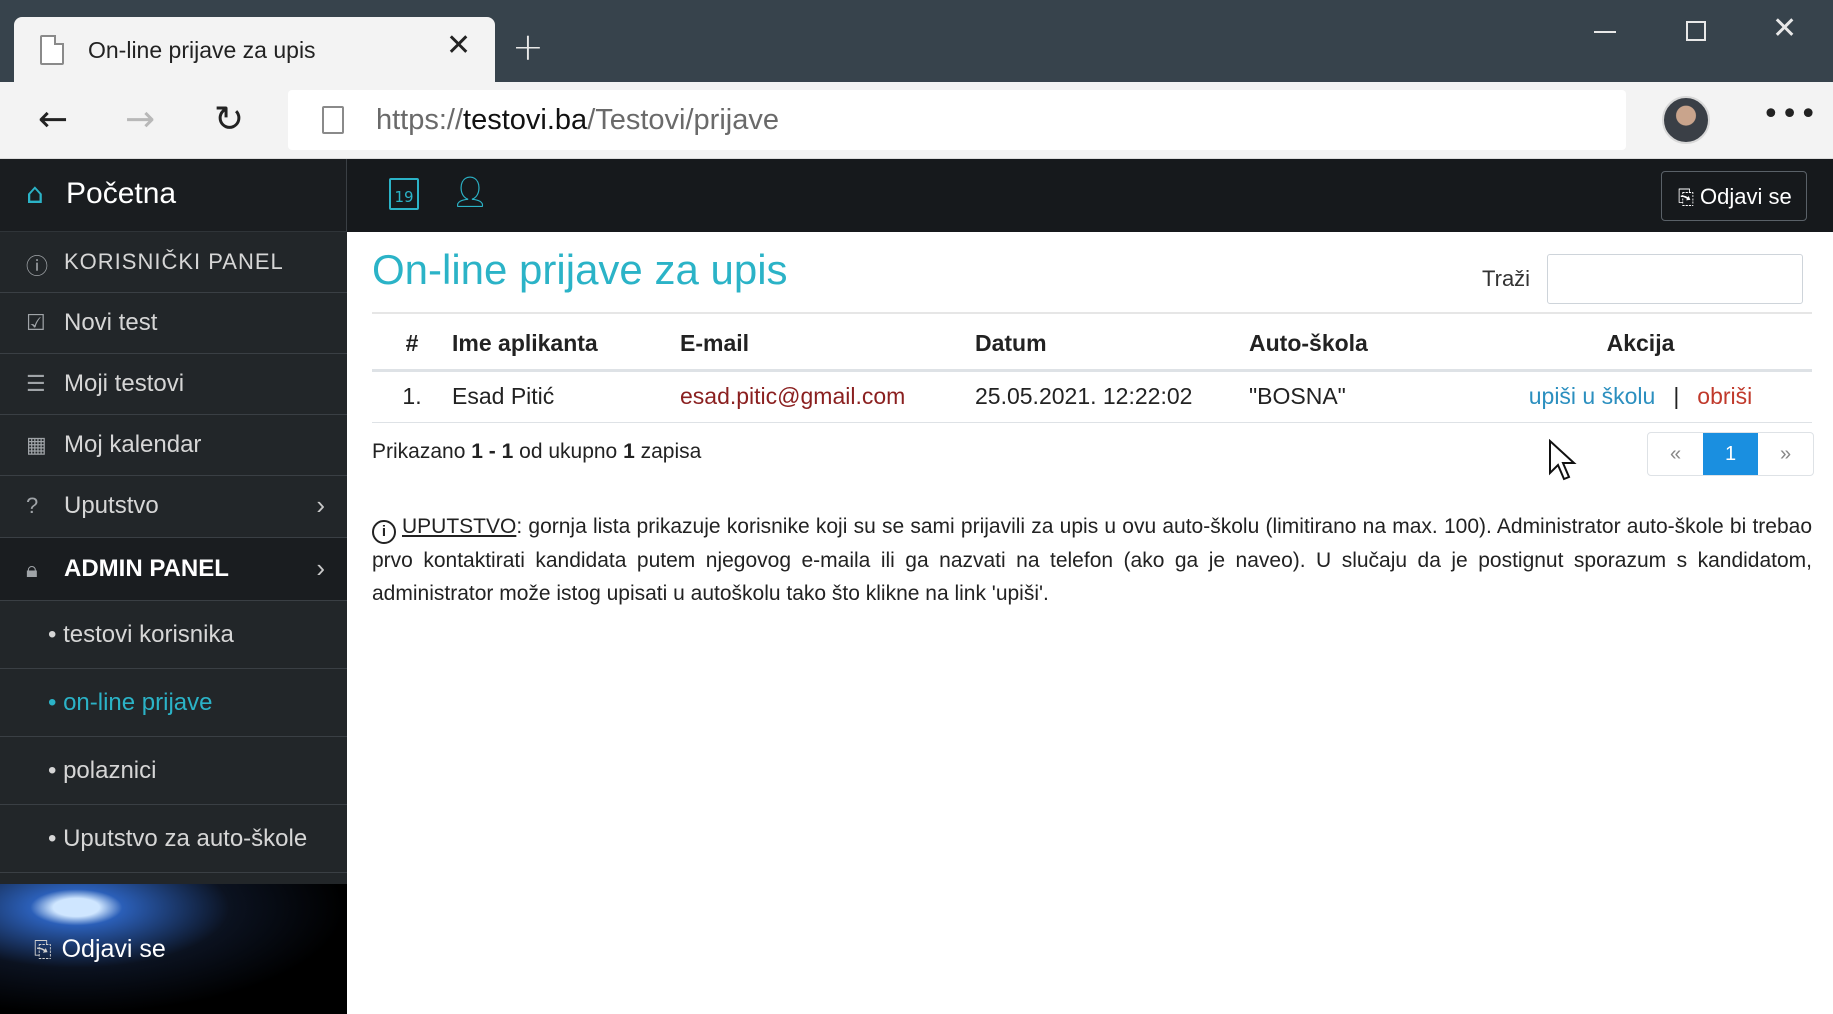  What do you see at coordinates (957, 120) in the screenshot?
I see `address-bar: https://testovi.ba/Testovi/prijave` at bounding box center [957, 120].